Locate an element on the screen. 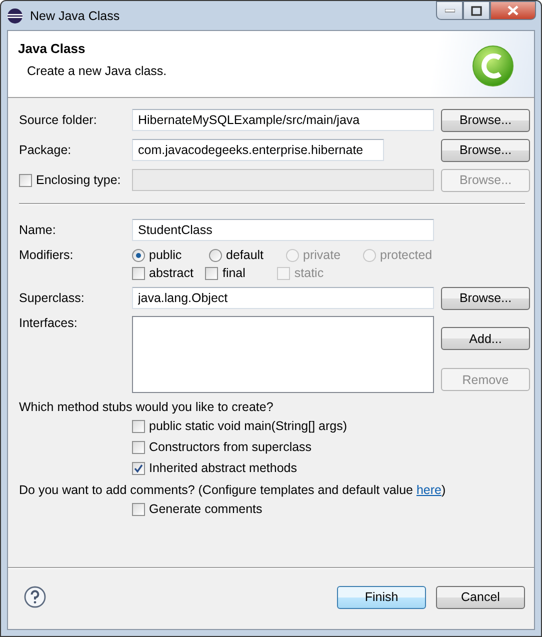 The width and height of the screenshot is (542, 637). window-title: New Java Class is located at coordinates (75, 15).